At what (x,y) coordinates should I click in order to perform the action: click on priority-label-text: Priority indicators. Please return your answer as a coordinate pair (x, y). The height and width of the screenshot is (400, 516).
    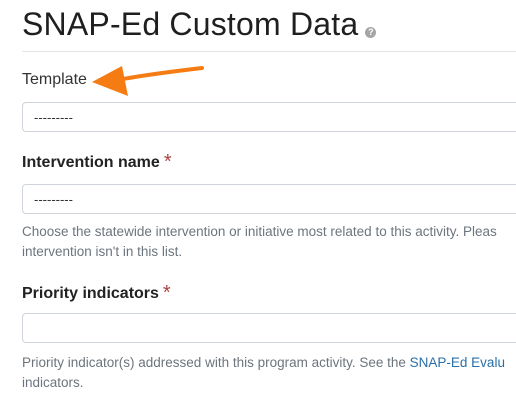
    Looking at the image, I should click on (90, 293).